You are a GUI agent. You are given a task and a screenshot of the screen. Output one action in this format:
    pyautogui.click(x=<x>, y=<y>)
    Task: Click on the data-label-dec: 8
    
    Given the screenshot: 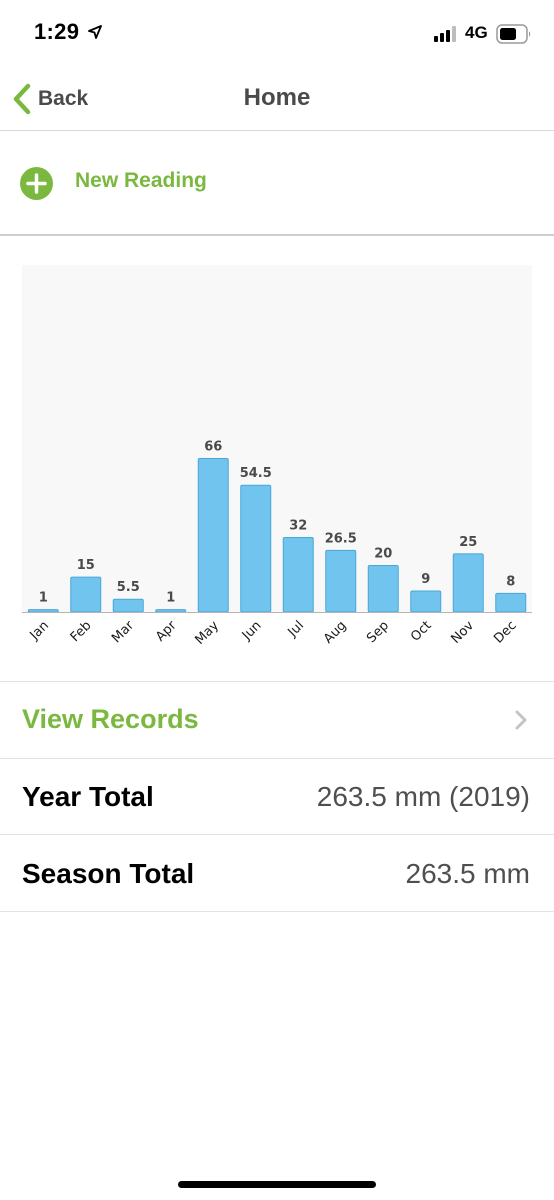 What is the action you would take?
    pyautogui.click(x=510, y=581)
    